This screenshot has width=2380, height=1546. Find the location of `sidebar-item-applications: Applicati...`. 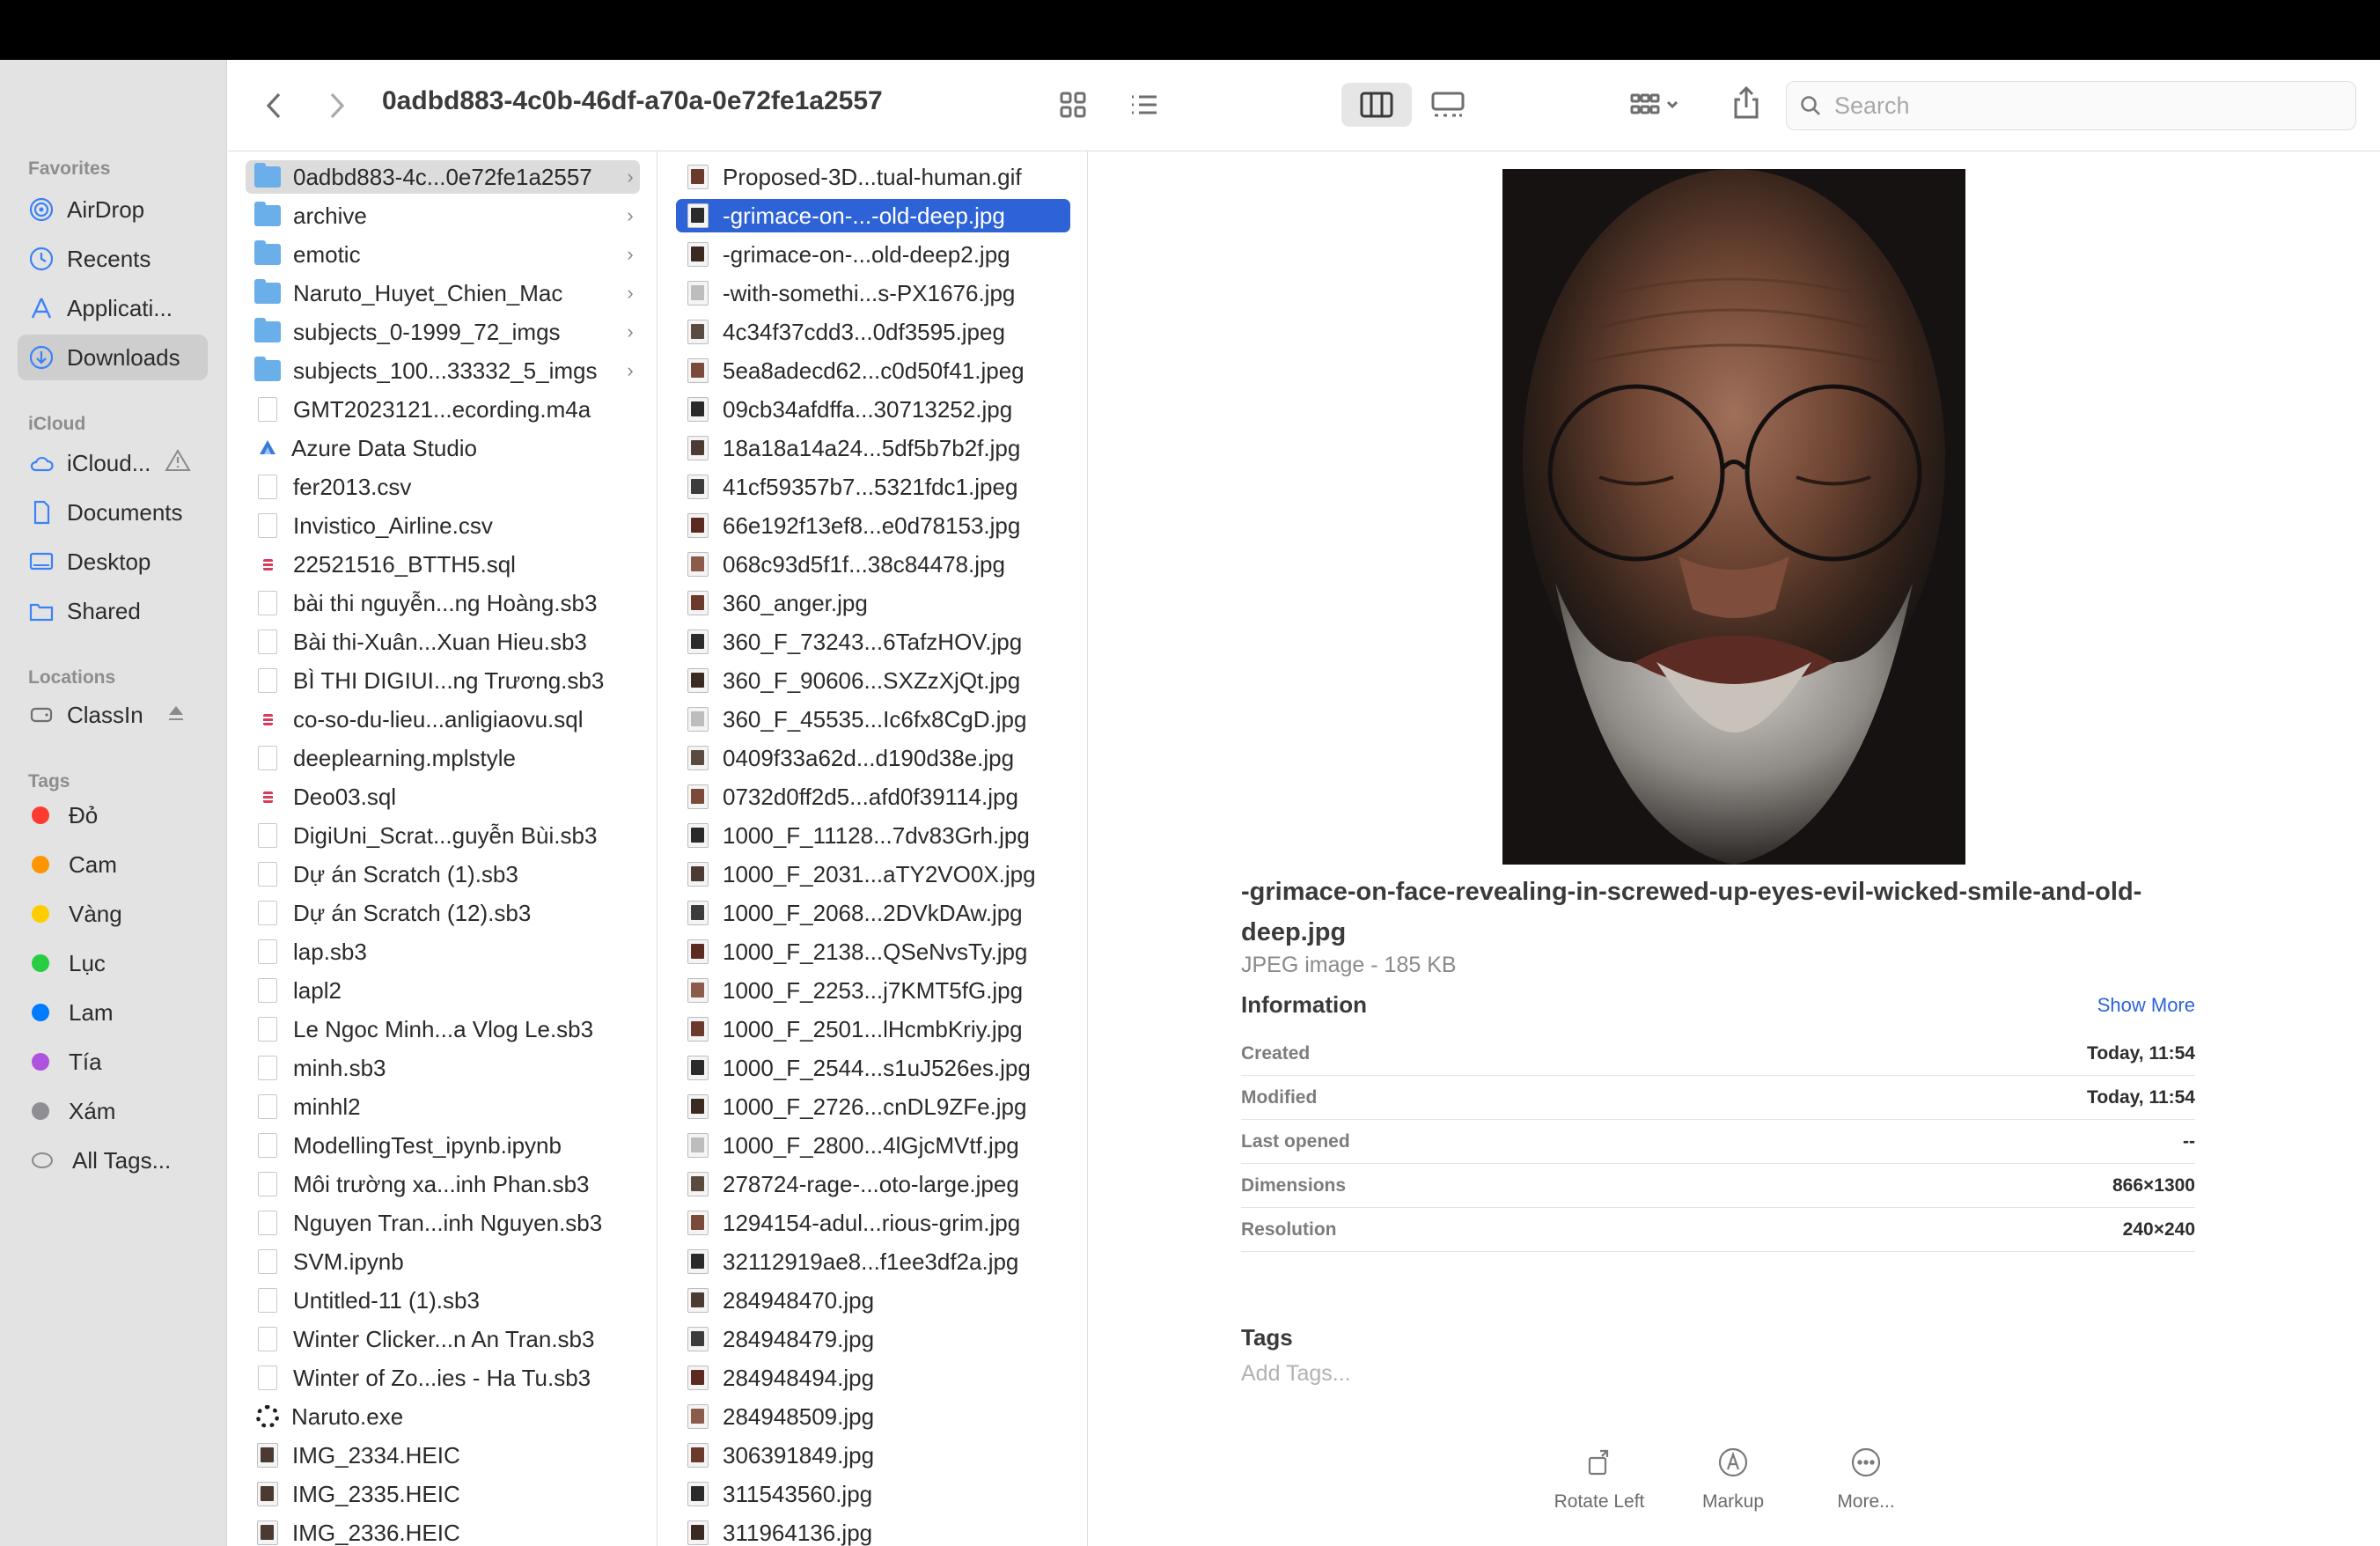

sidebar-item-applications: Applicati... is located at coordinates (113, 308).